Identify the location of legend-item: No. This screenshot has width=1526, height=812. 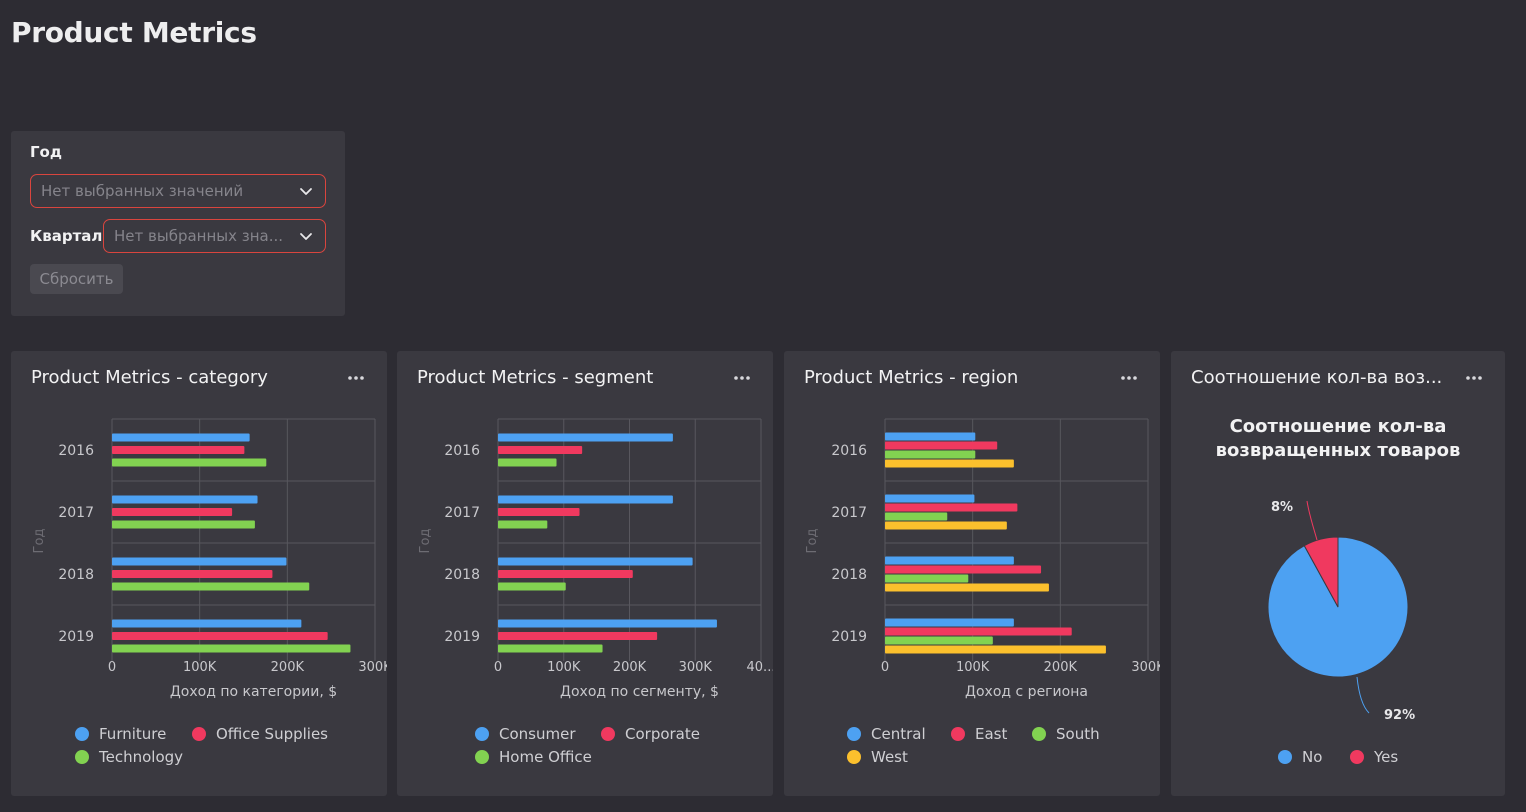
(1300, 757).